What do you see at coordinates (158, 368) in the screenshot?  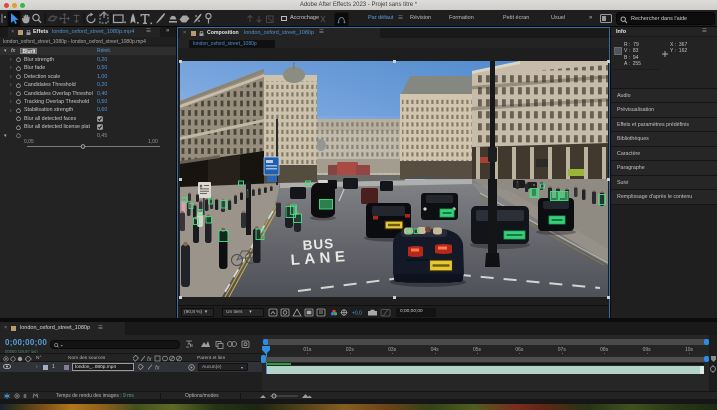 I see `svg-text: fx` at bounding box center [158, 368].